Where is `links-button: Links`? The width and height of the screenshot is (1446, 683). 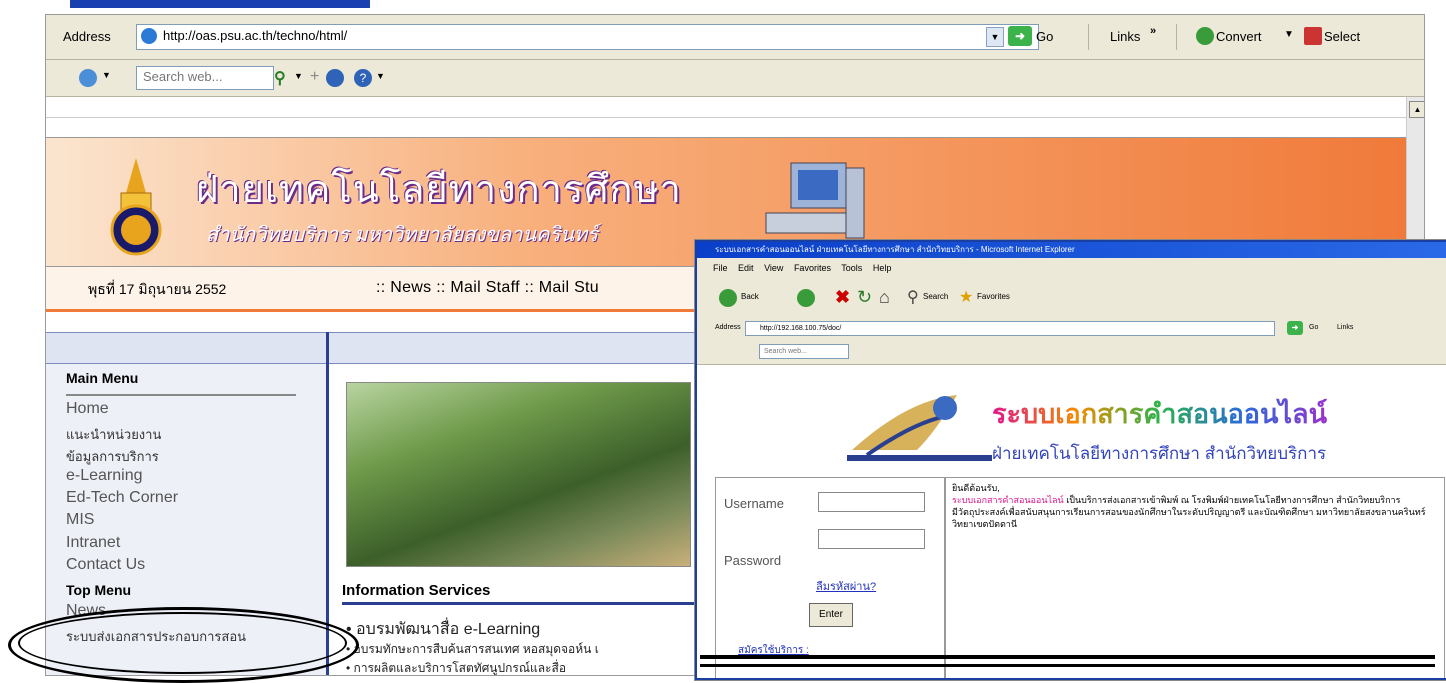 links-button: Links is located at coordinates (1125, 36).